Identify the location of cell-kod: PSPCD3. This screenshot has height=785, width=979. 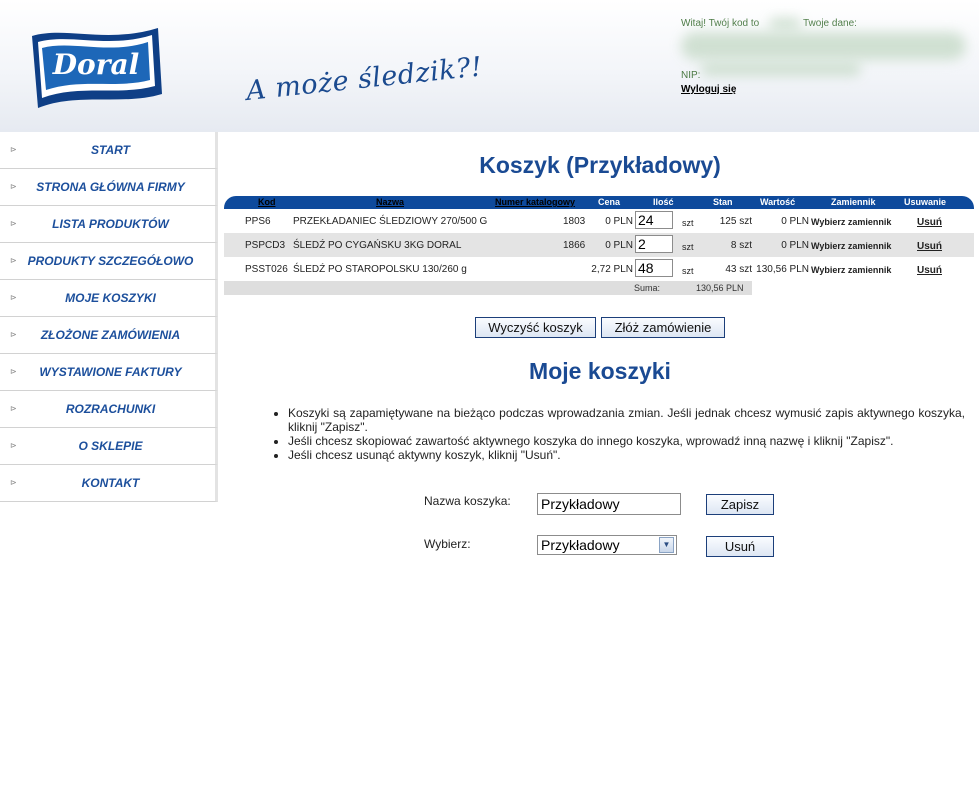
(265, 245).